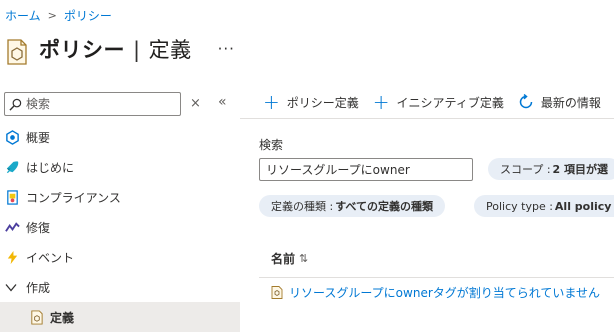  I want to click on table-row: リソースグループにownerタグが割り当てられていません, so click(435, 292).